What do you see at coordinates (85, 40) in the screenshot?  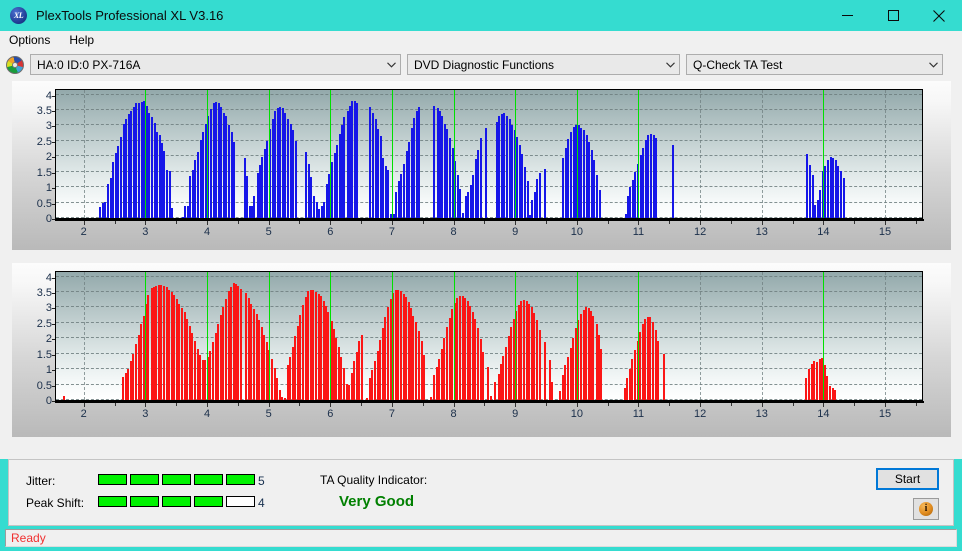 I see `menu-item-help: Help` at bounding box center [85, 40].